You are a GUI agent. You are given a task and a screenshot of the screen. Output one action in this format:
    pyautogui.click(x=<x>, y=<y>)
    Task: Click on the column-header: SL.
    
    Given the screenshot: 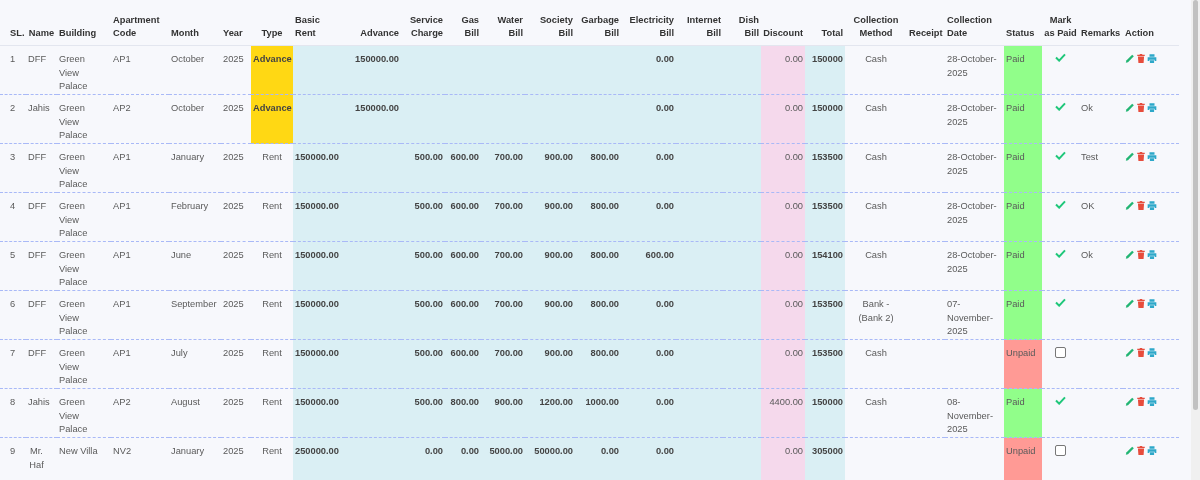 What is the action you would take?
    pyautogui.click(x=13, y=23)
    